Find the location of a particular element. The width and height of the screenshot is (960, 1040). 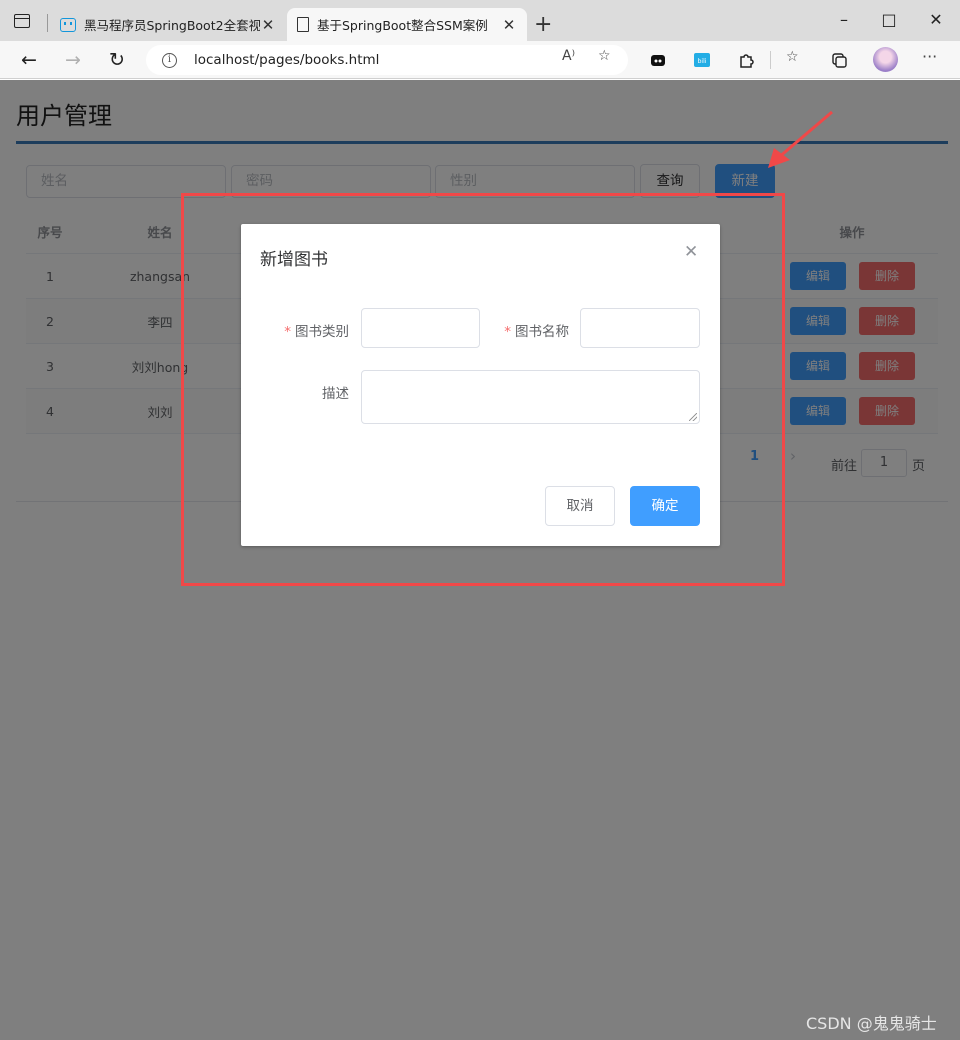

svg-text: bili is located at coordinates (702, 61).